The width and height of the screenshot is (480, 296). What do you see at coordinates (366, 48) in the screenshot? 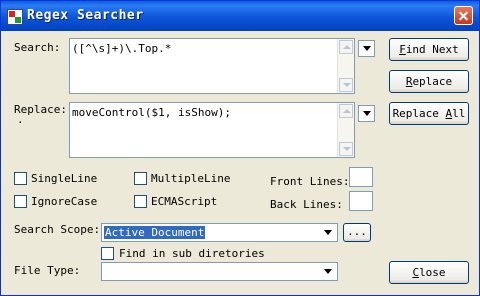
I see `search-history-dropdown` at bounding box center [366, 48].